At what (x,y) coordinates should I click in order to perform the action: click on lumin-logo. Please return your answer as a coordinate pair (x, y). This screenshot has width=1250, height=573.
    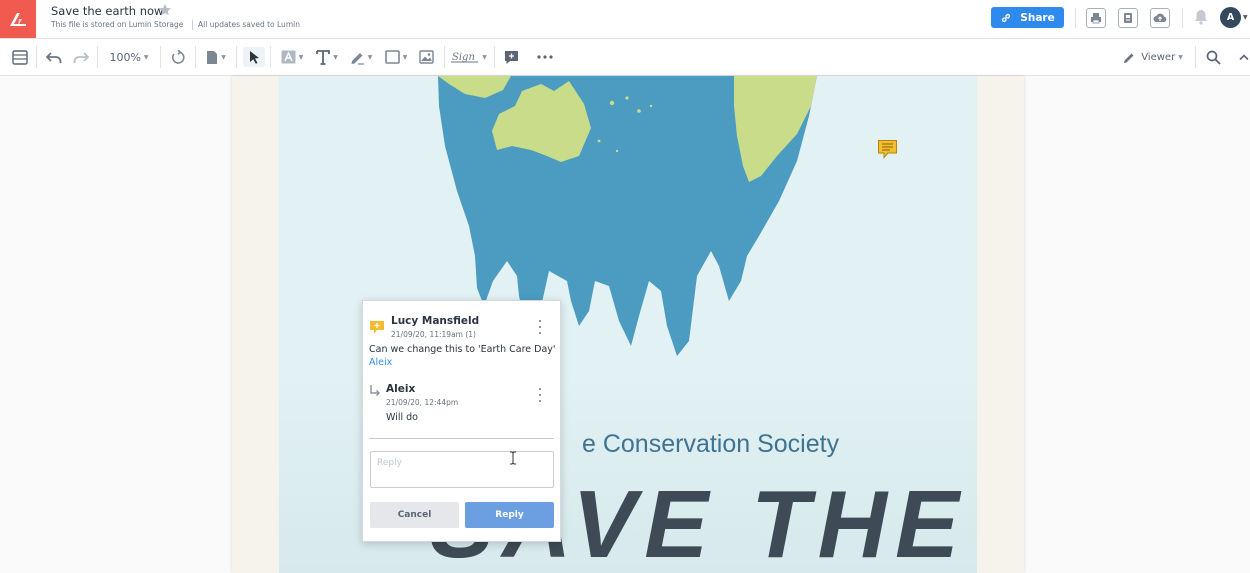
    Looking at the image, I should click on (18, 19).